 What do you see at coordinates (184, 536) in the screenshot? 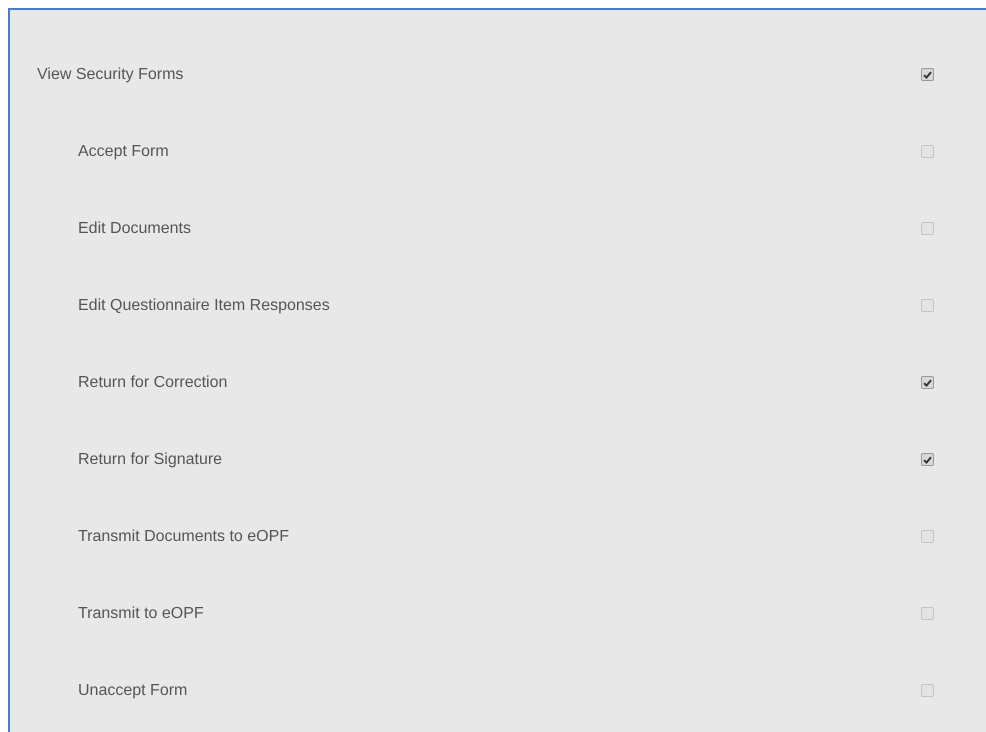
I see `permission-label: Transmit Documents to eOPF` at bounding box center [184, 536].